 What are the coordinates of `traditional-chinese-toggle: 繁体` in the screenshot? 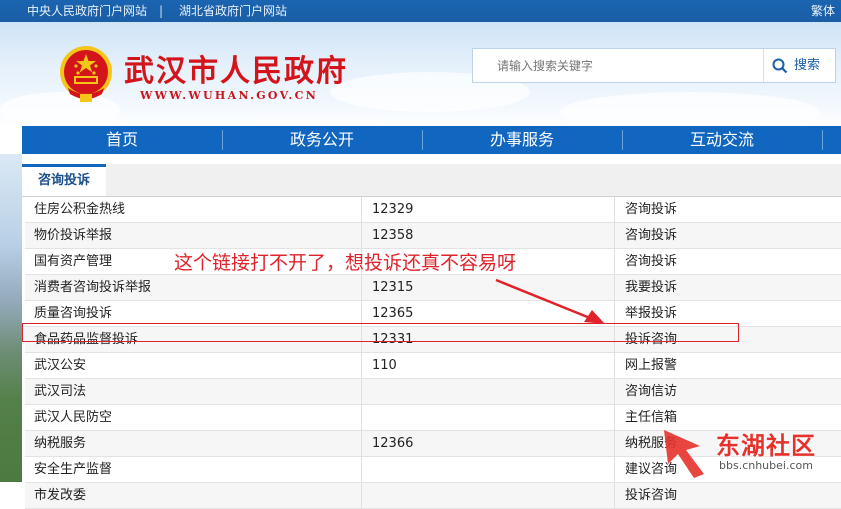 It's located at (823, 11).